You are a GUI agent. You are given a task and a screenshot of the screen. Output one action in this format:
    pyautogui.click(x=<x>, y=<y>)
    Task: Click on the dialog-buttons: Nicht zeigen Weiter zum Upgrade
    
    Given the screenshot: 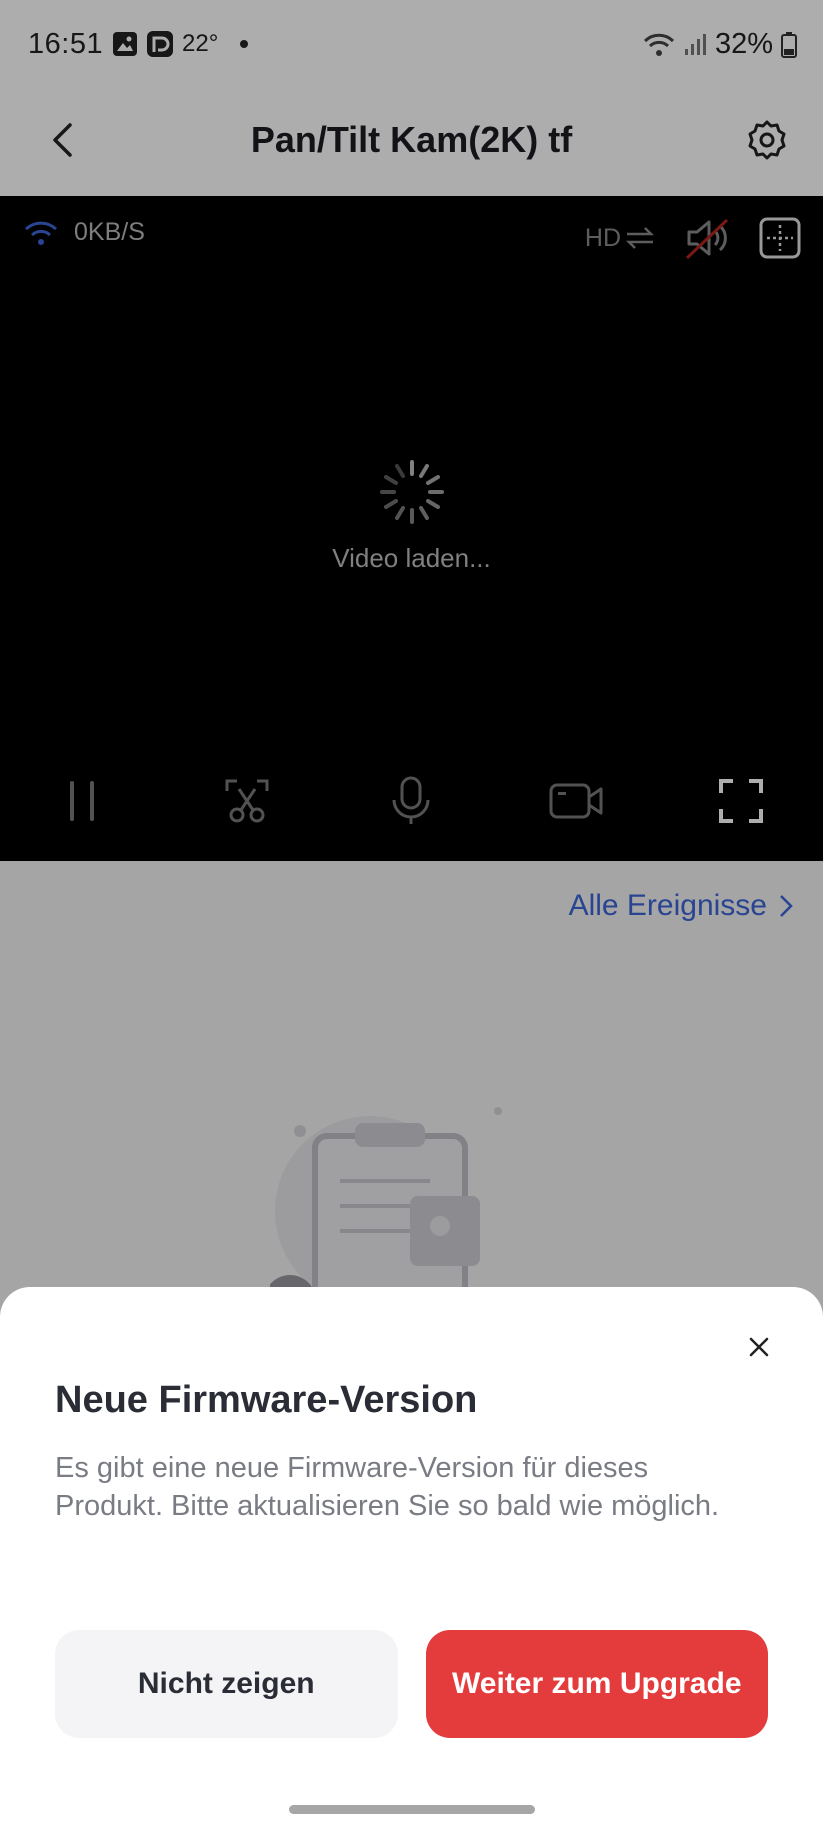 What is the action you would take?
    pyautogui.click(x=411, y=1684)
    